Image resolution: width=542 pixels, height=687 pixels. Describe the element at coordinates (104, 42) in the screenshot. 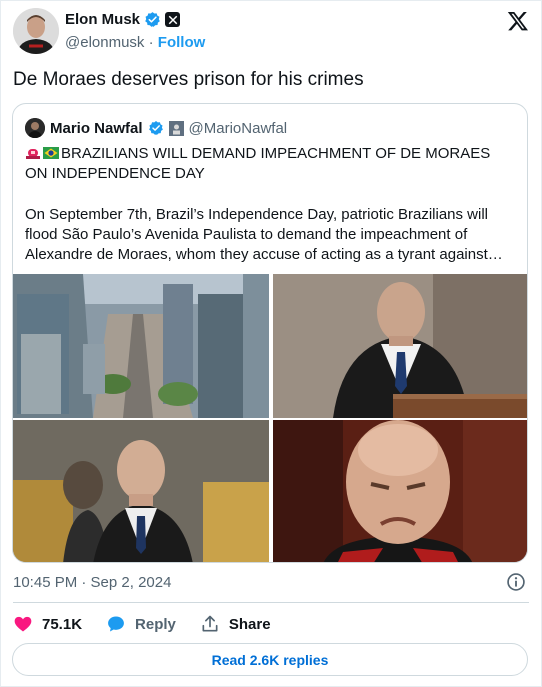

I see `author-handle: @elonmusk` at that location.